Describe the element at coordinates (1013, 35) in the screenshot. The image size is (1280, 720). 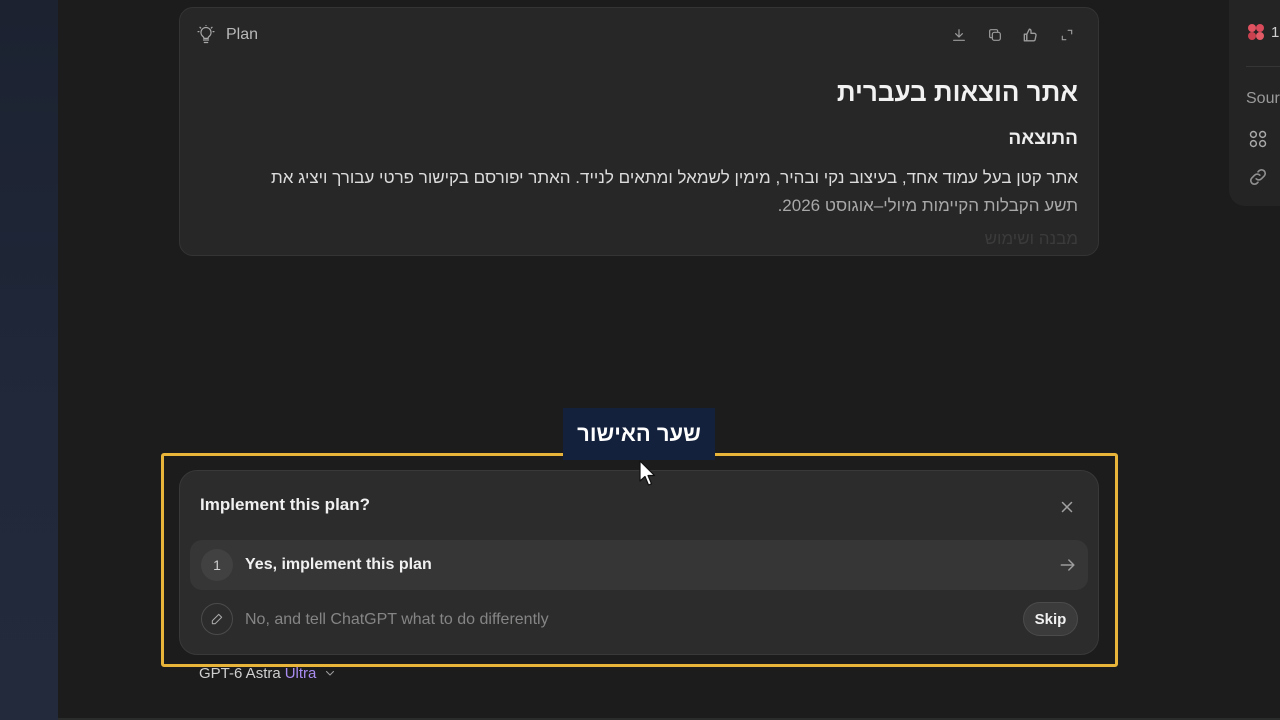
I see `plan-toolbar` at that location.